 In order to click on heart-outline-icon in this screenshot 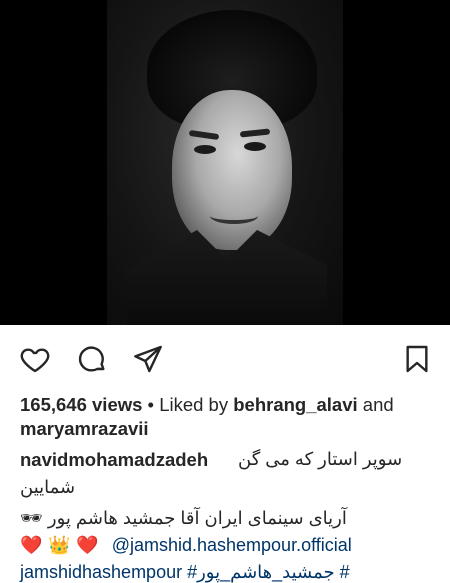, I will do `click(35, 360)`.